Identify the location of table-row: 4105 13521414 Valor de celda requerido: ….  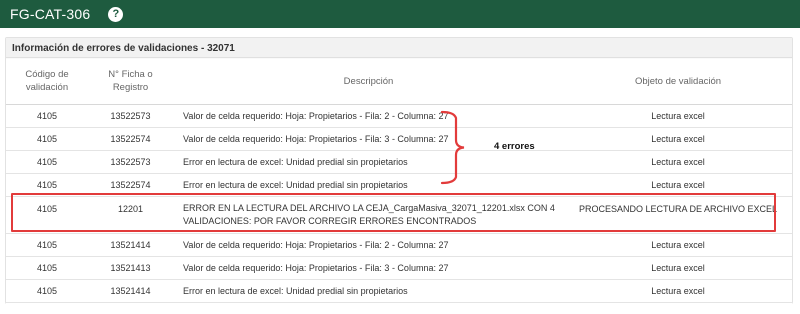
(399, 245).